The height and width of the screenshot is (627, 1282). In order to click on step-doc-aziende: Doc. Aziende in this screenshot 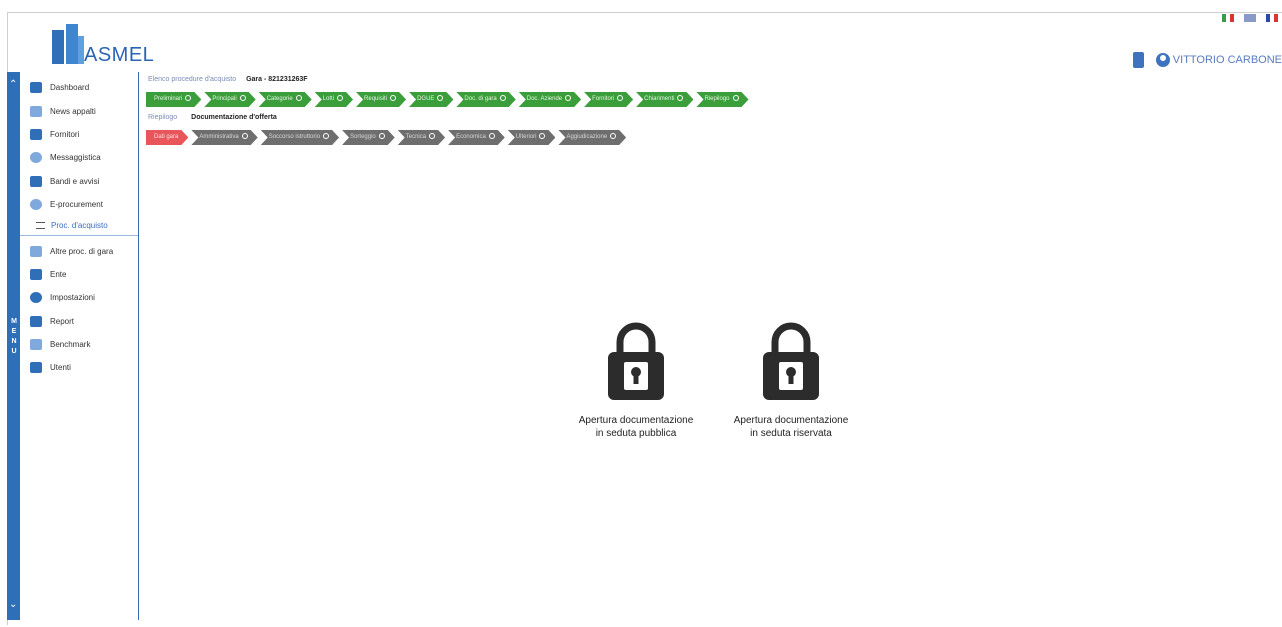, I will do `click(550, 99)`.